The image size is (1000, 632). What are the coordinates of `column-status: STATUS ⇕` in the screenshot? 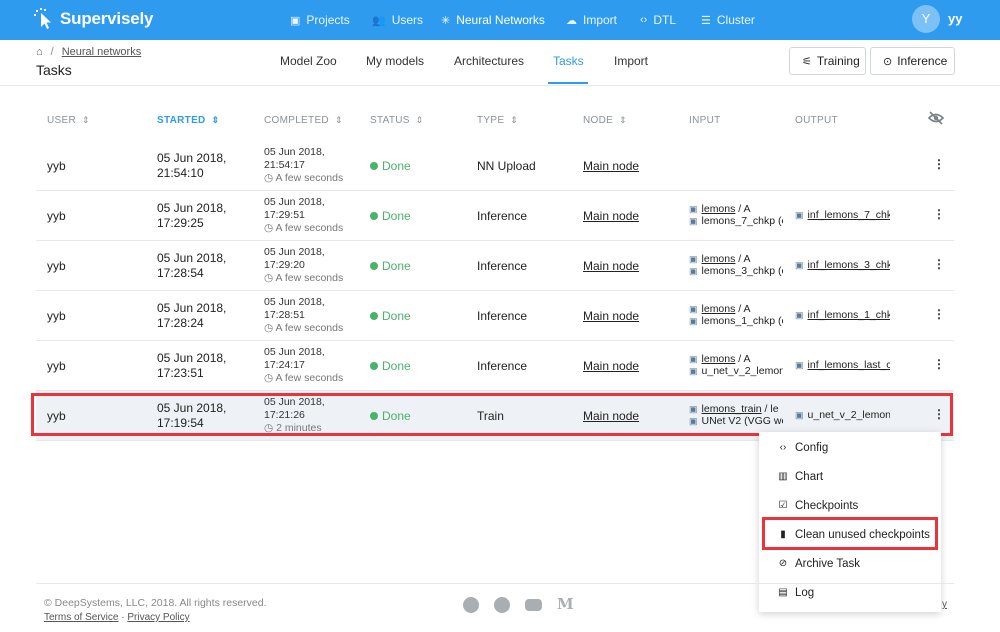 It's located at (397, 120).